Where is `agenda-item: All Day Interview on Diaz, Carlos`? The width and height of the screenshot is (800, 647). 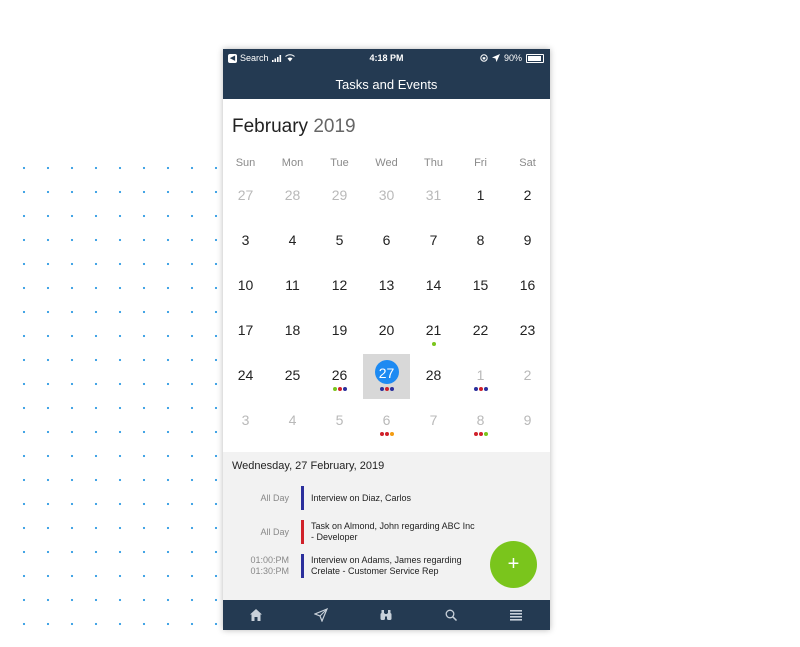
agenda-item: All Day Interview on Diaz, Carlos is located at coordinates (386, 499).